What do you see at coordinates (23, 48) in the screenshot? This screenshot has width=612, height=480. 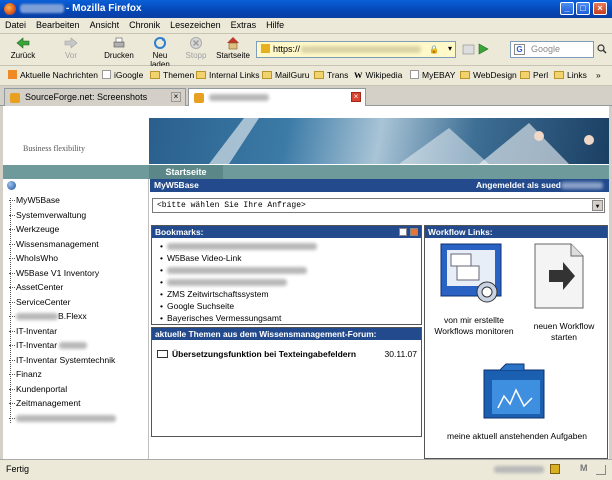 I see `back-button: Zurück` at bounding box center [23, 48].